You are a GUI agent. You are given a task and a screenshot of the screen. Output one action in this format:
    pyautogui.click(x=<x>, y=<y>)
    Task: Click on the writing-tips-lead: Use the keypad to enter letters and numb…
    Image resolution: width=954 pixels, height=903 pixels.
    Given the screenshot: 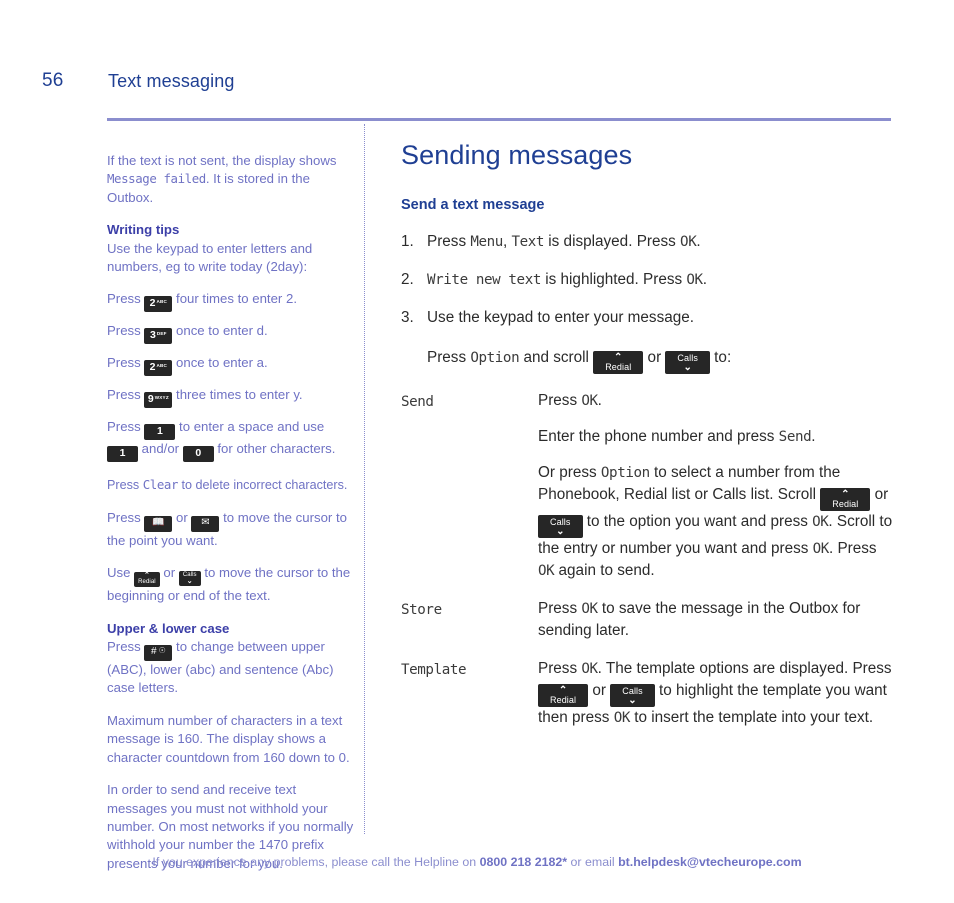 What is the action you would take?
    pyautogui.click(x=210, y=257)
    